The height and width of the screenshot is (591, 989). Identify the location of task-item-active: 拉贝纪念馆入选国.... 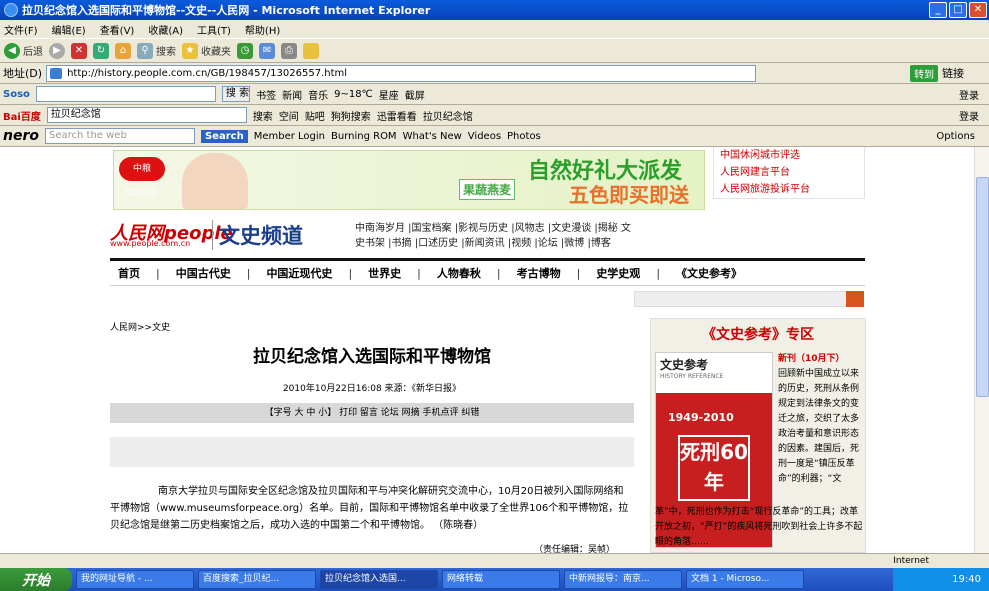
(379, 579).